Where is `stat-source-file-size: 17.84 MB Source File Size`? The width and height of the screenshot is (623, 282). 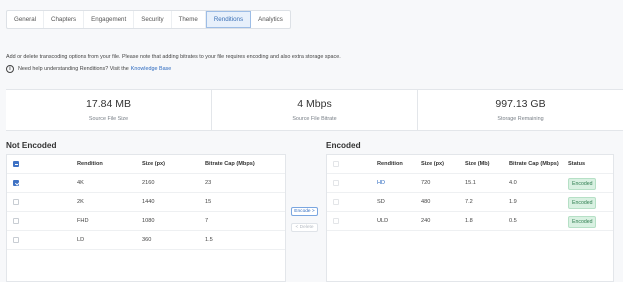 stat-source-file-size: 17.84 MB Source File Size is located at coordinates (109, 110).